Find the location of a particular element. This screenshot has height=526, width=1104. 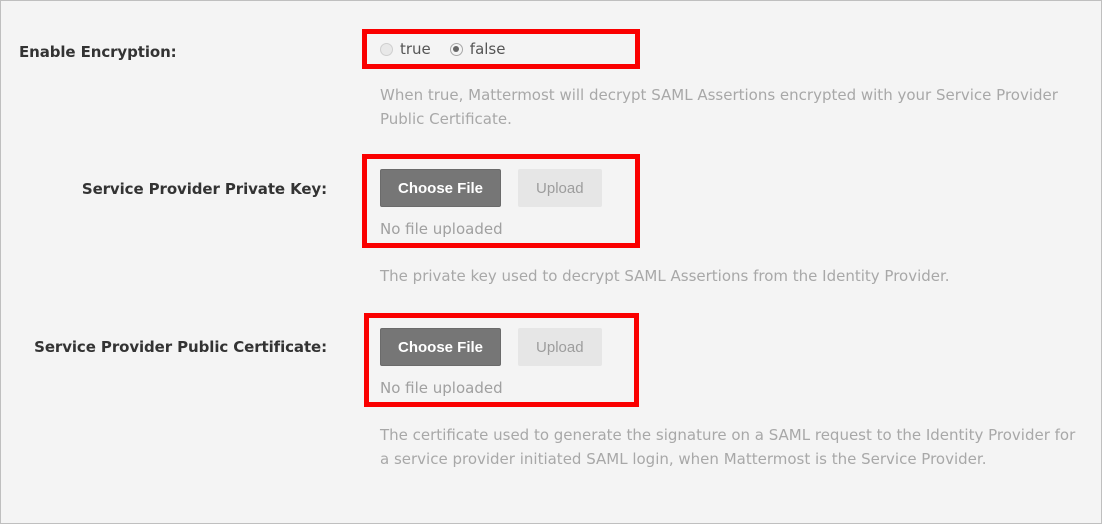

public-certificate-upload-field: Choose File Upload No file uploaded is located at coordinates (491, 362).